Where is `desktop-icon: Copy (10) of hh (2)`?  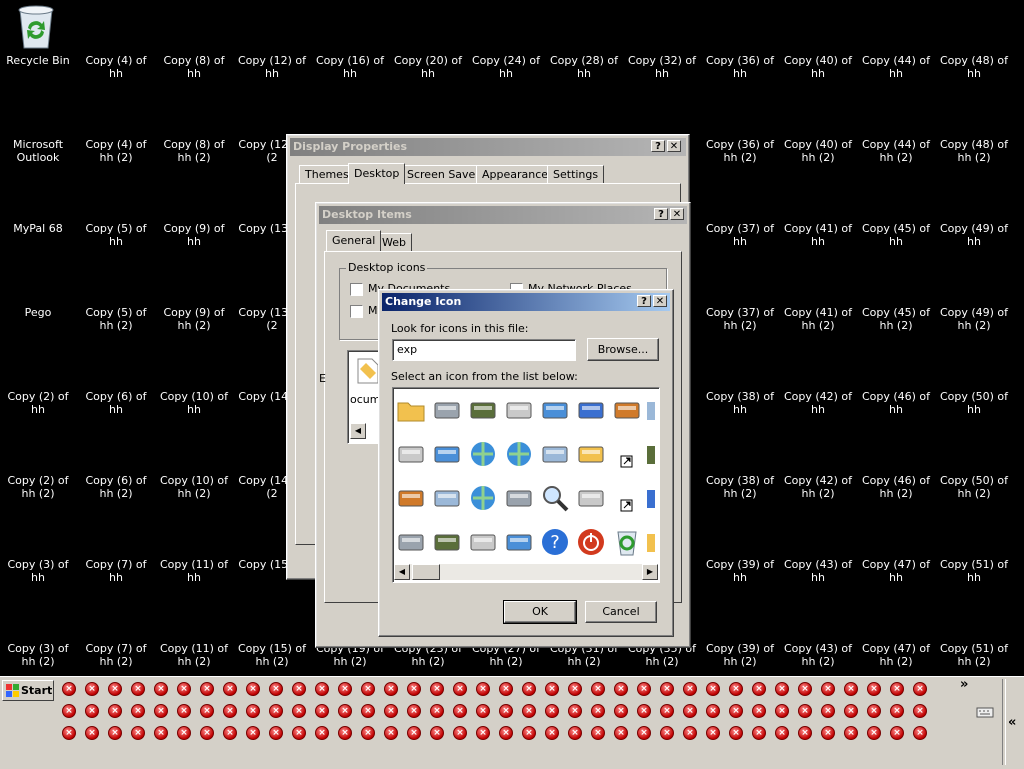 desktop-icon: Copy (10) of hh (2) is located at coordinates (194, 487).